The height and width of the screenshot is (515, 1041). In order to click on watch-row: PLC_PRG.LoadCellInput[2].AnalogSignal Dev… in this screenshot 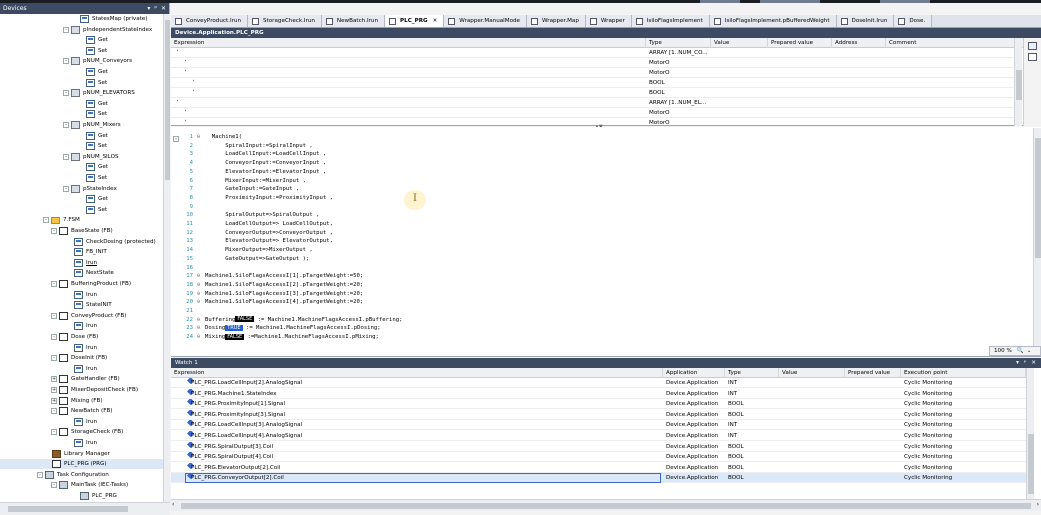, I will do `click(598, 383)`.